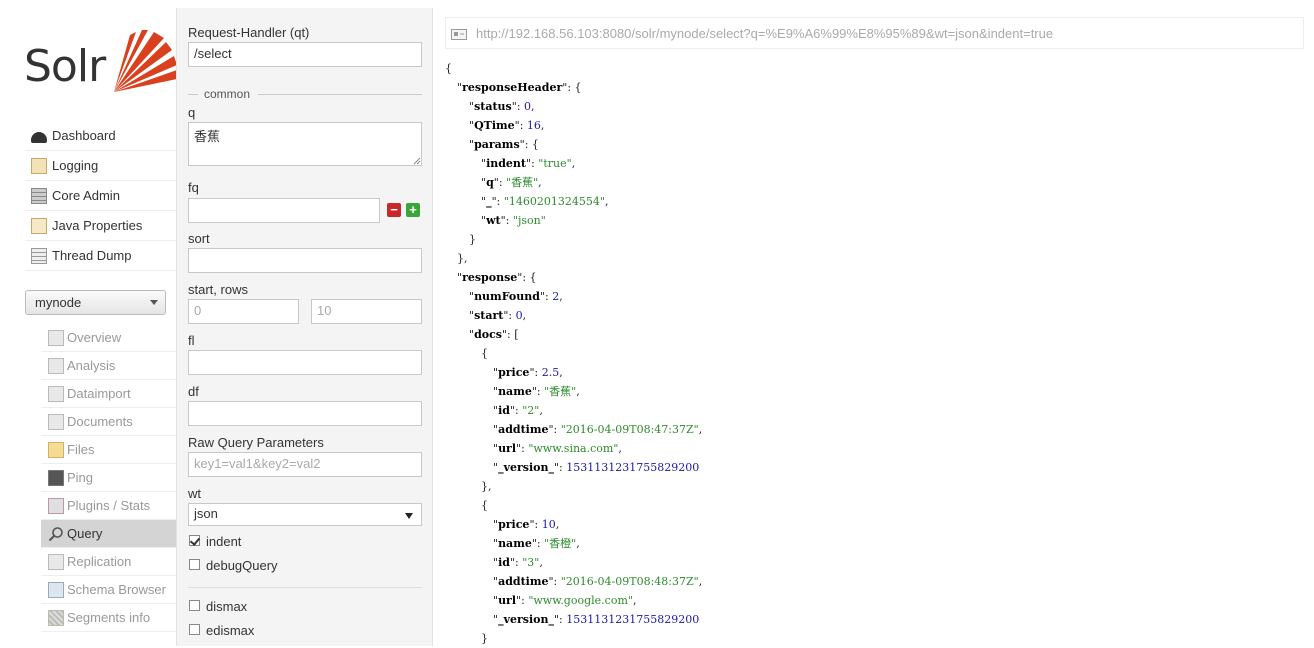 The image size is (1314, 648). What do you see at coordinates (56, 534) in the screenshot?
I see `magnifier-icon` at bounding box center [56, 534].